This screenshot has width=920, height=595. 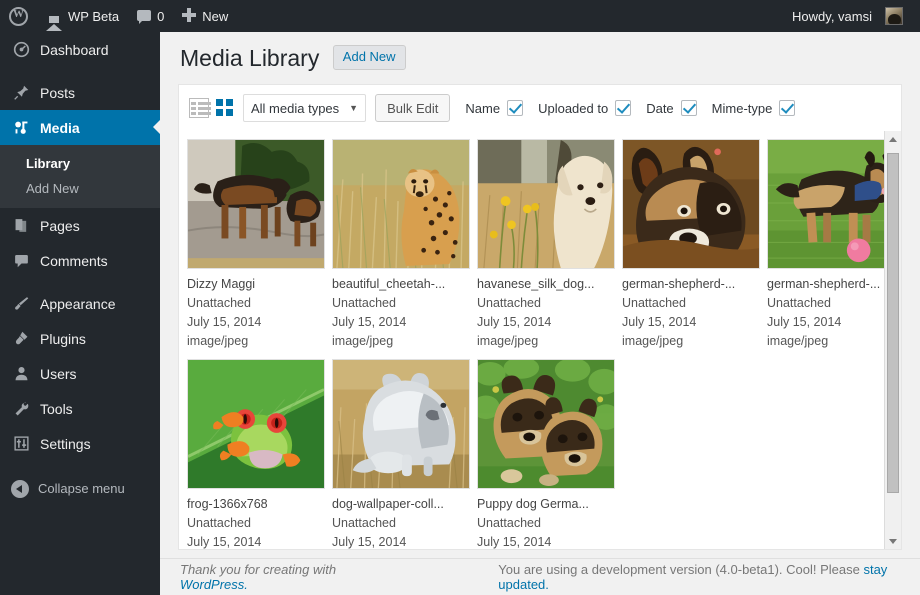 I want to click on sidebar-item-comments: Comments, so click(x=80, y=260).